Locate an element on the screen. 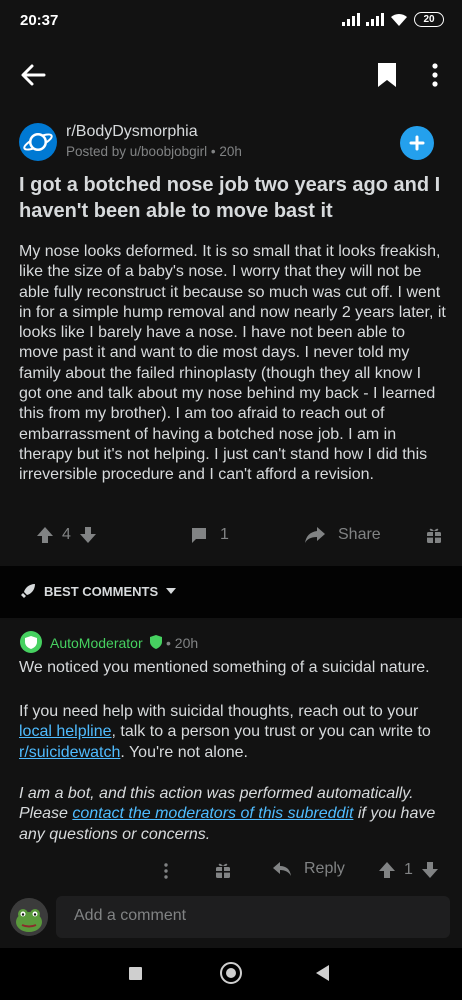  rocket-icon is located at coordinates (28, 591).